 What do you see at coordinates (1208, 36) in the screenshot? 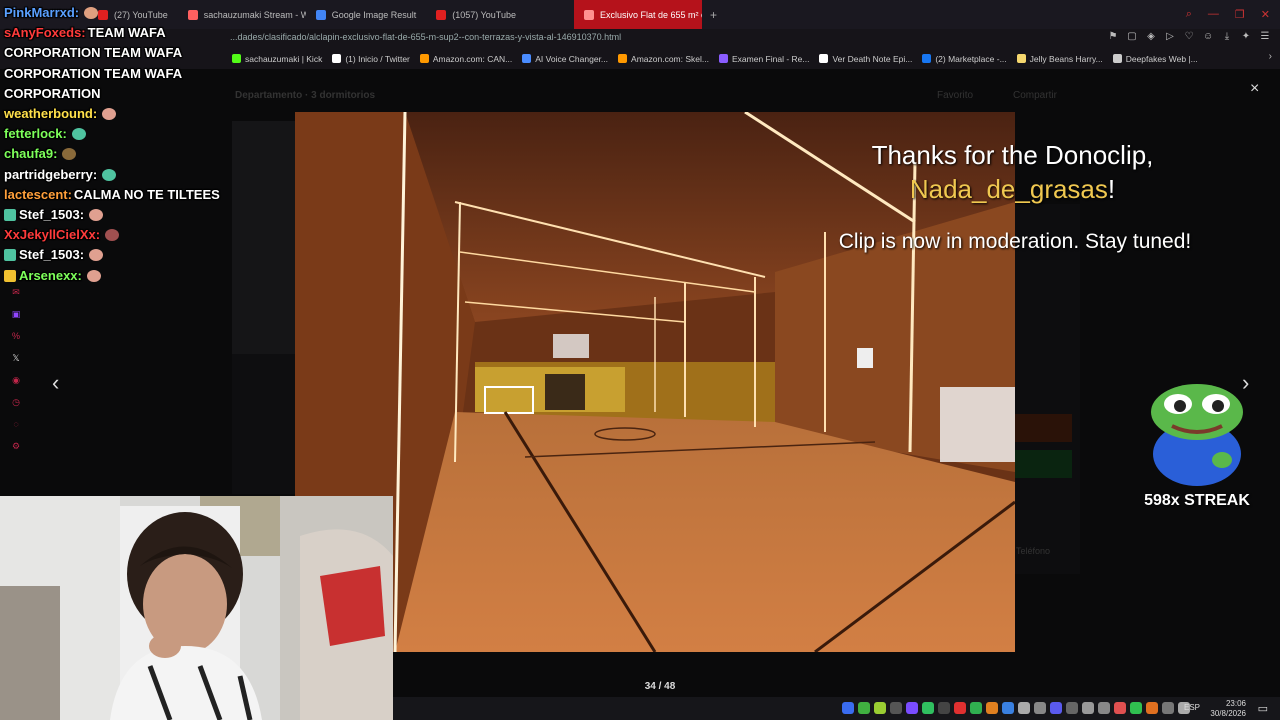
I see `profile-icon: ☺` at bounding box center [1208, 36].